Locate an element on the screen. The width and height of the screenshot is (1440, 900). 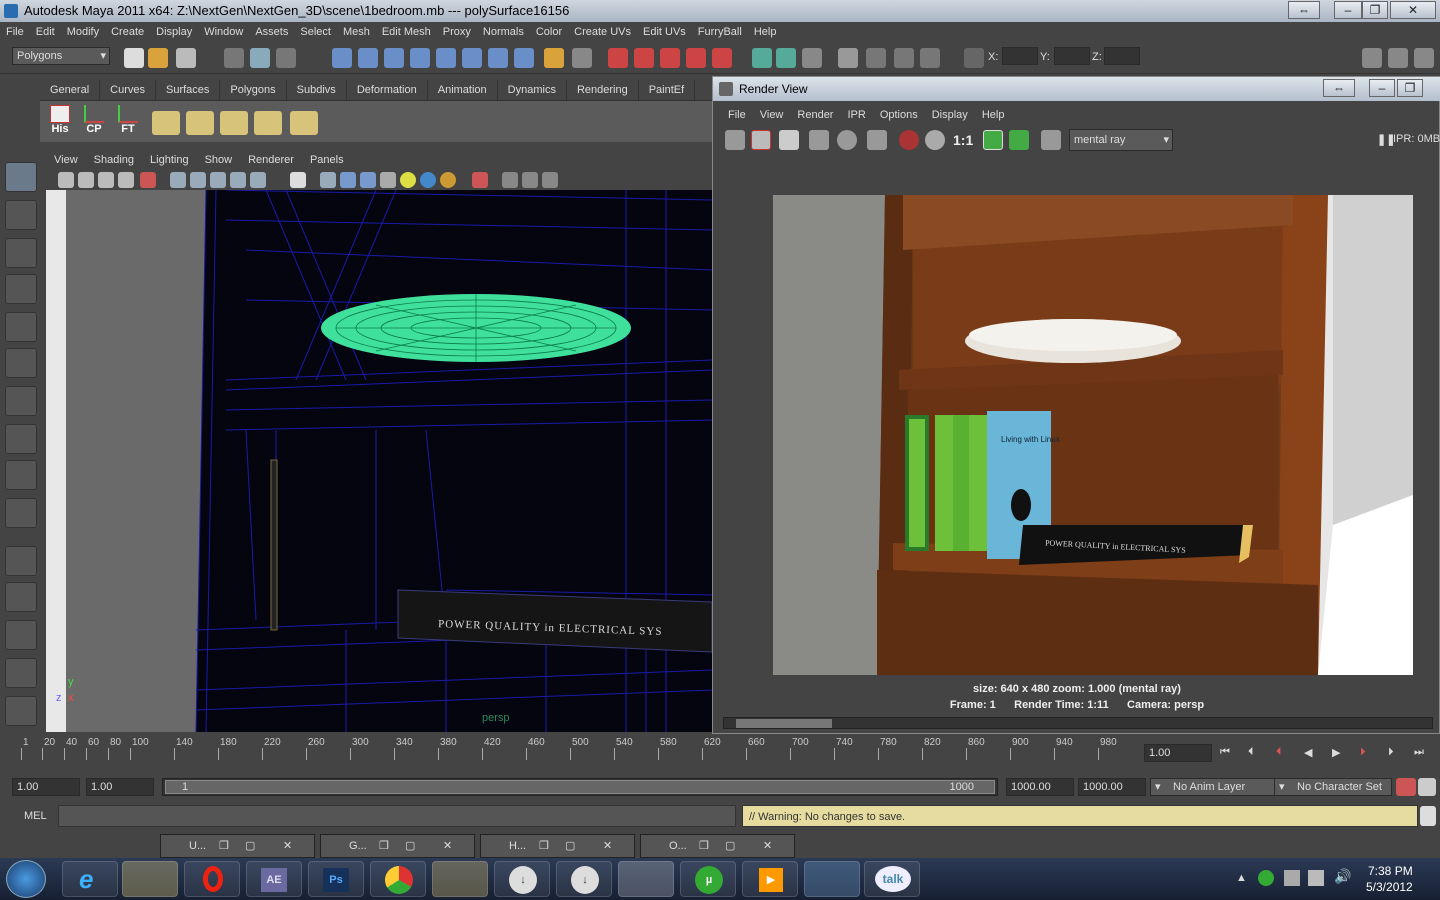
wireframe-icon is located at coordinates (178, 180).